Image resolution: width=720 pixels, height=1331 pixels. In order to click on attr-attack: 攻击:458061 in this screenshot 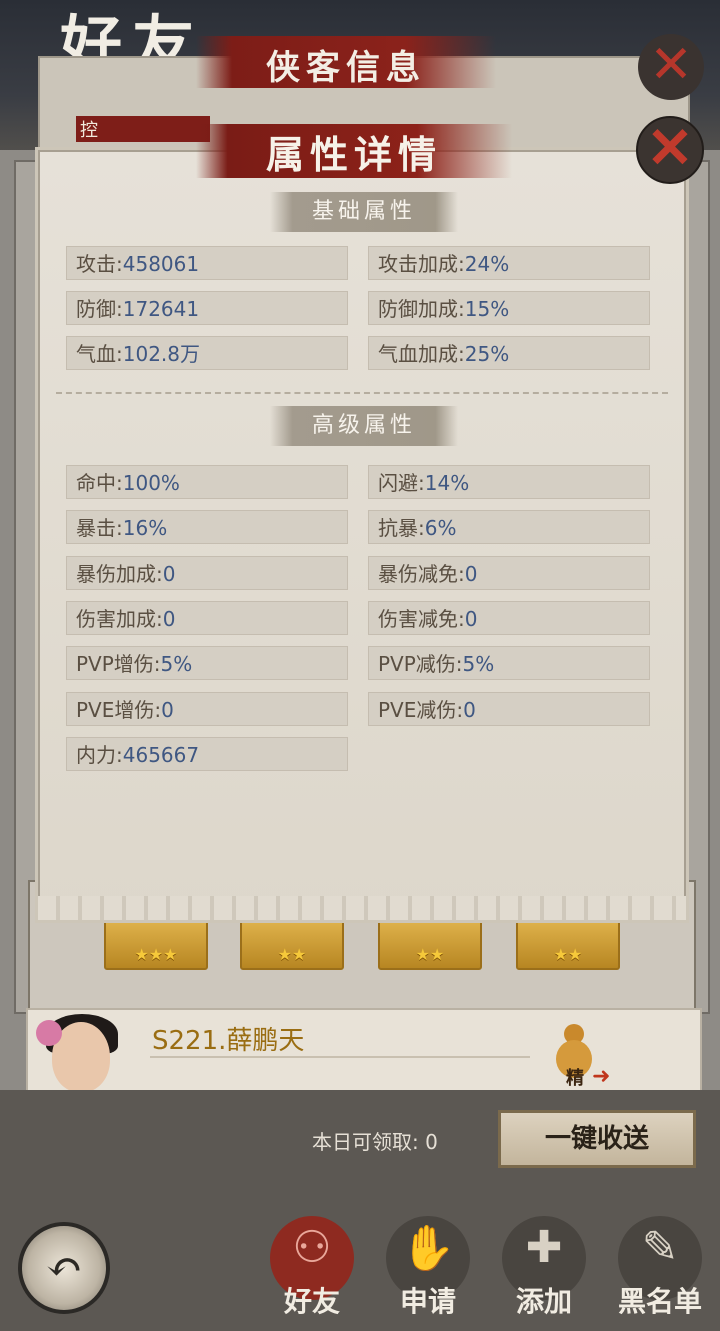, I will do `click(207, 263)`.